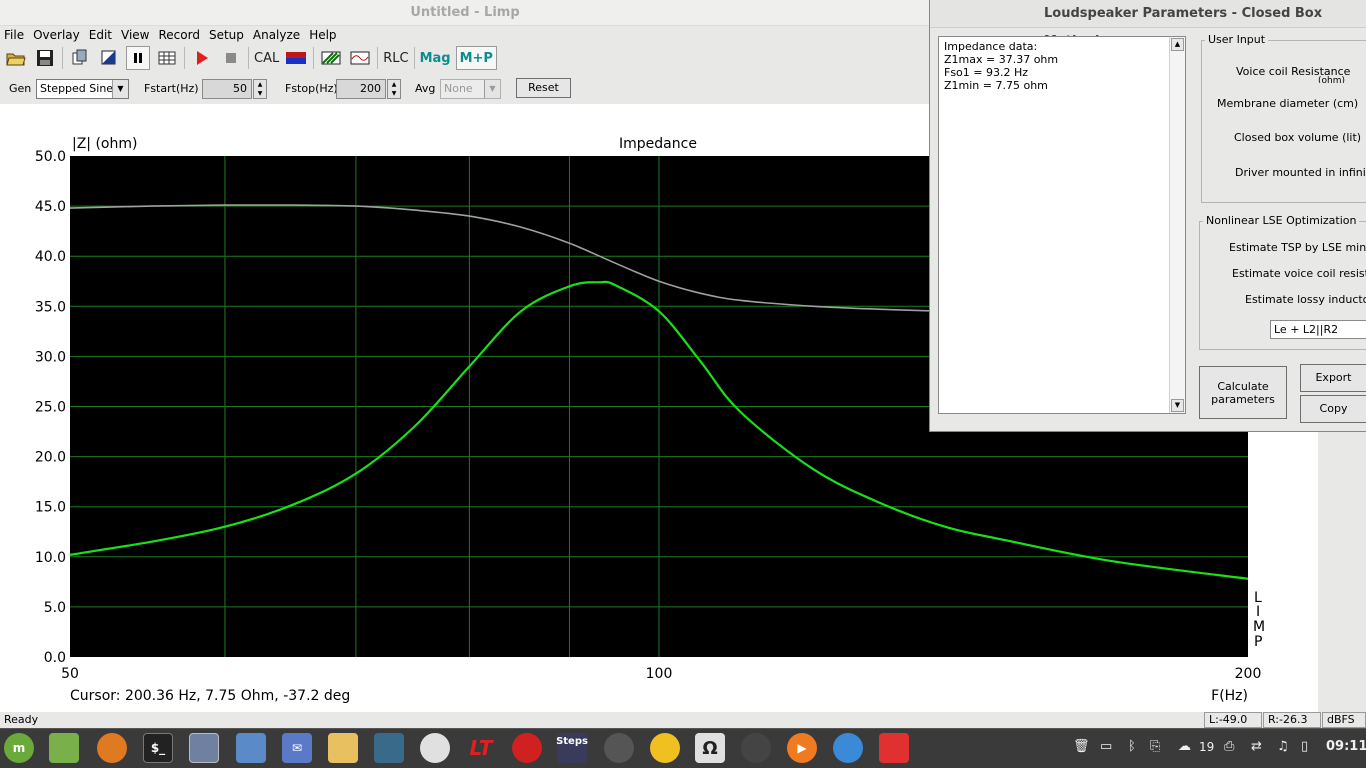  What do you see at coordinates (19, 748) in the screenshot?
I see `mint-menu-icon: m` at bounding box center [19, 748].